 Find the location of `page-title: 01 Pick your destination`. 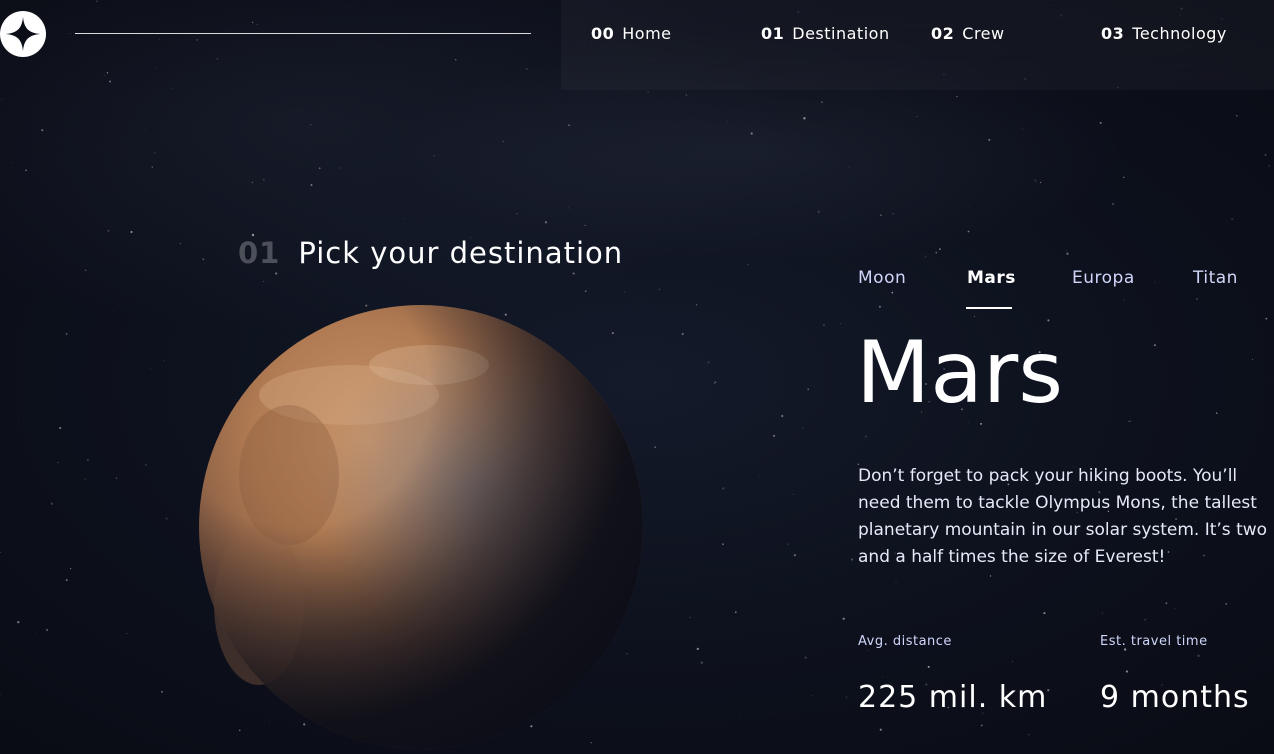

page-title: 01 Pick your destination is located at coordinates (430, 253).